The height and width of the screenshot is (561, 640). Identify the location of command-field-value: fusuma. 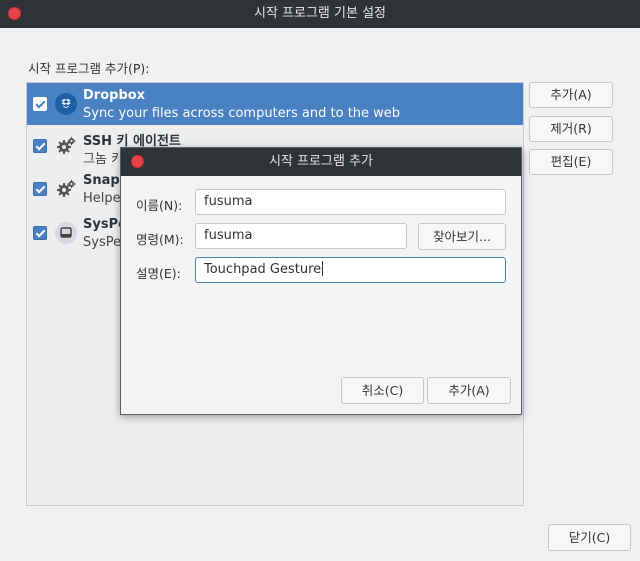
(228, 235).